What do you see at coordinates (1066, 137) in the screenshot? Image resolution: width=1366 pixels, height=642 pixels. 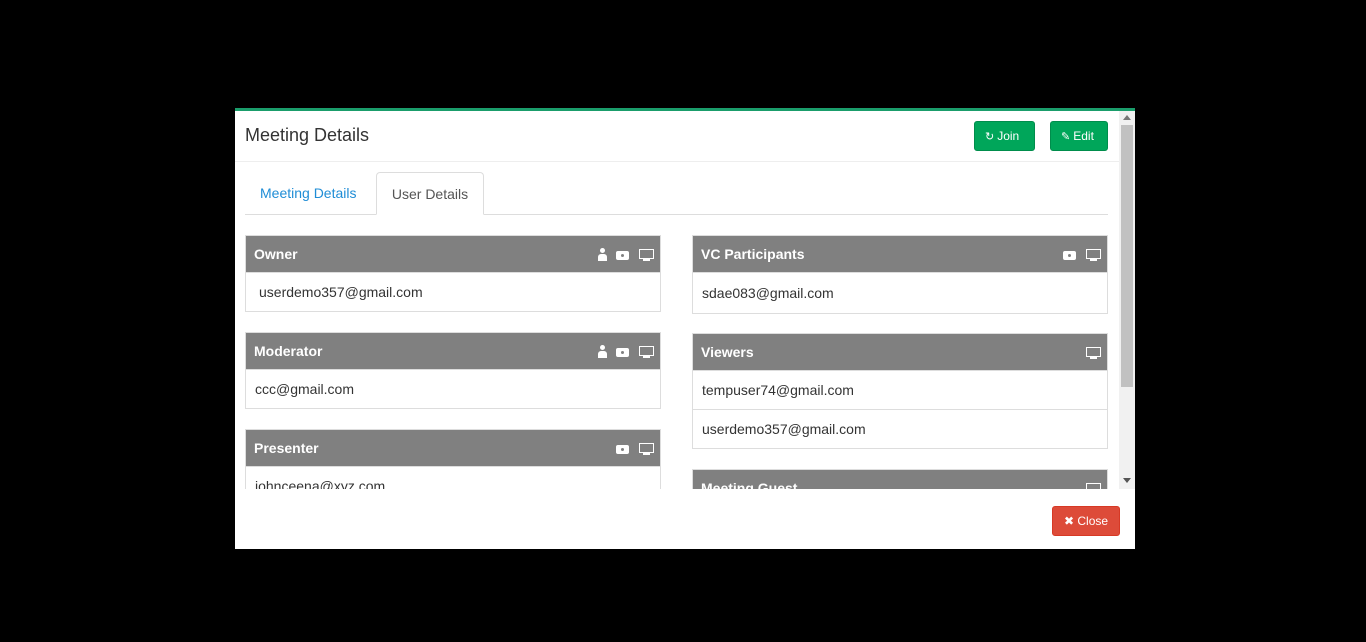 I see `edit-icon: ✎` at bounding box center [1066, 137].